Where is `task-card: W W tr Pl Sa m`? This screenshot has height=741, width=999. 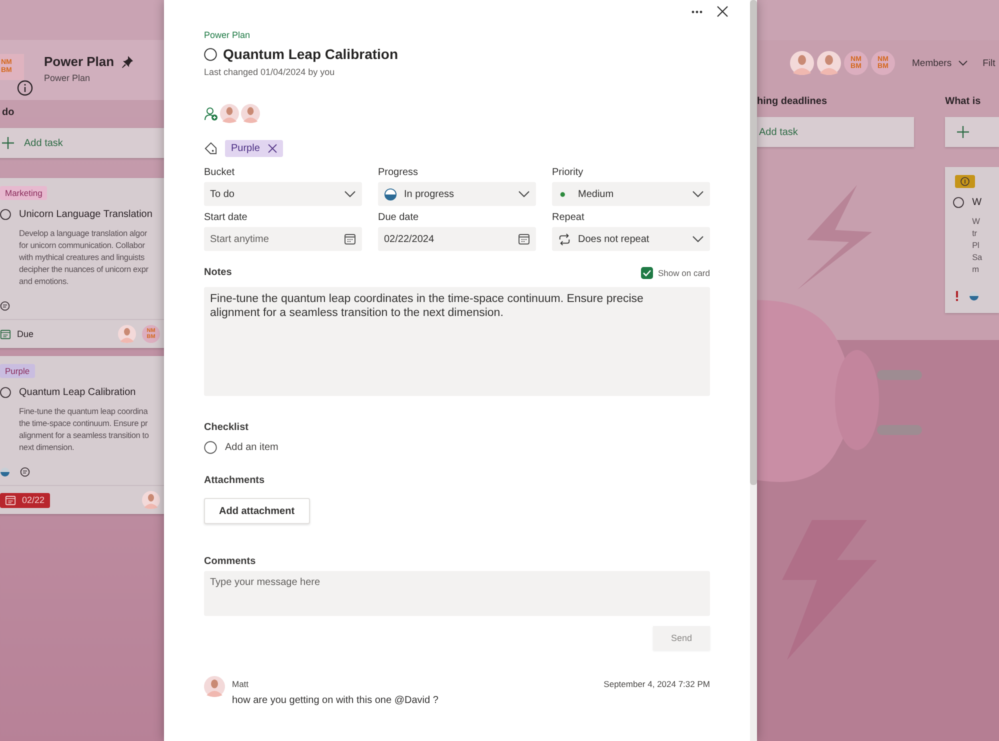
task-card: W W tr Pl Sa m is located at coordinates (972, 240).